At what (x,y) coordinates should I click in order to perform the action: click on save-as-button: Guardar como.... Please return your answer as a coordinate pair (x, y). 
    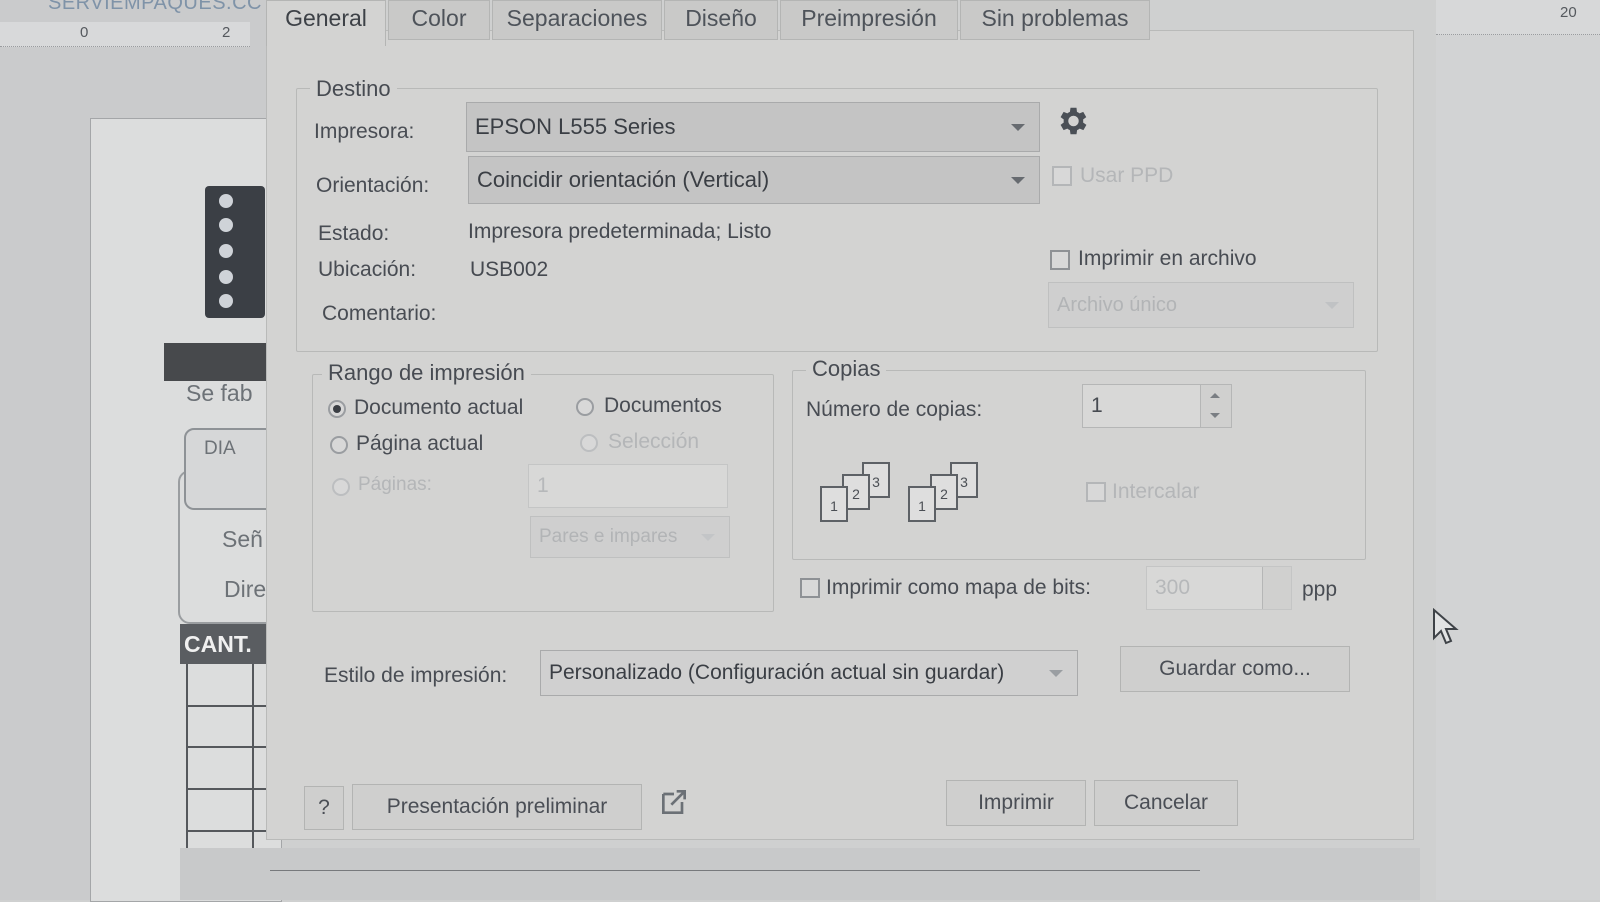
    Looking at the image, I should click on (1235, 669).